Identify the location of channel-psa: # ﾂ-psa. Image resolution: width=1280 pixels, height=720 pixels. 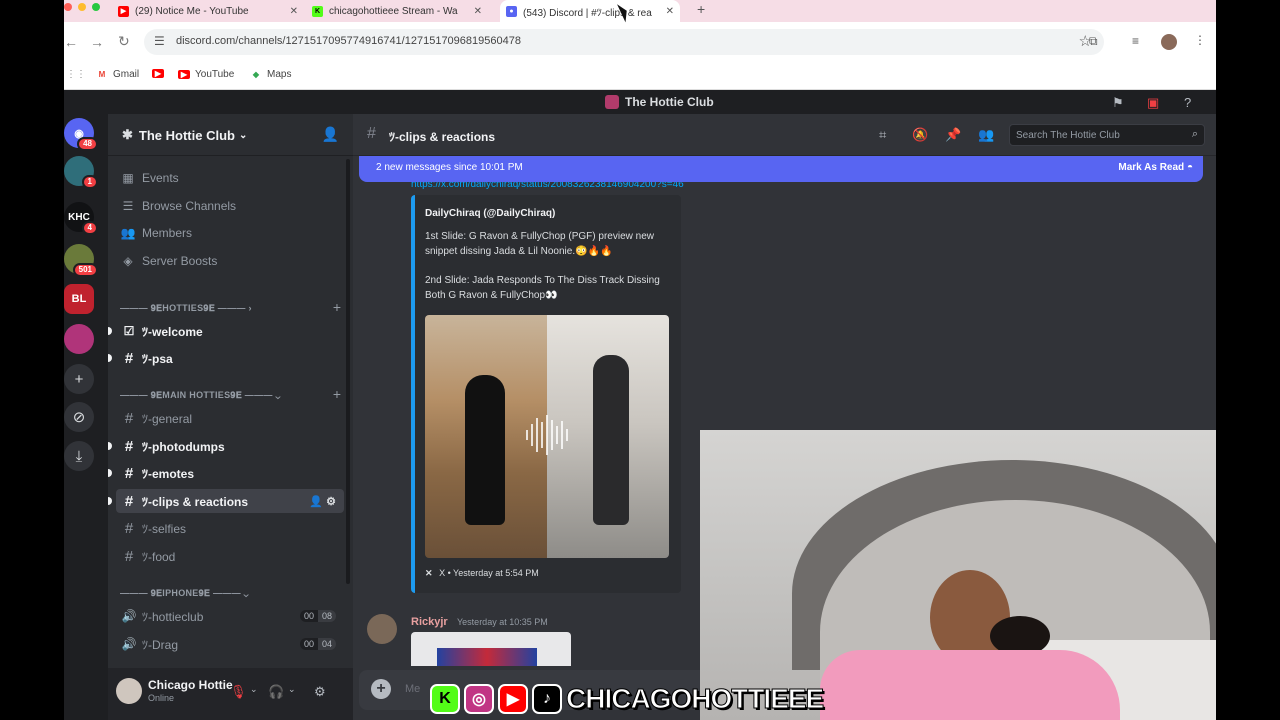
(226, 358).